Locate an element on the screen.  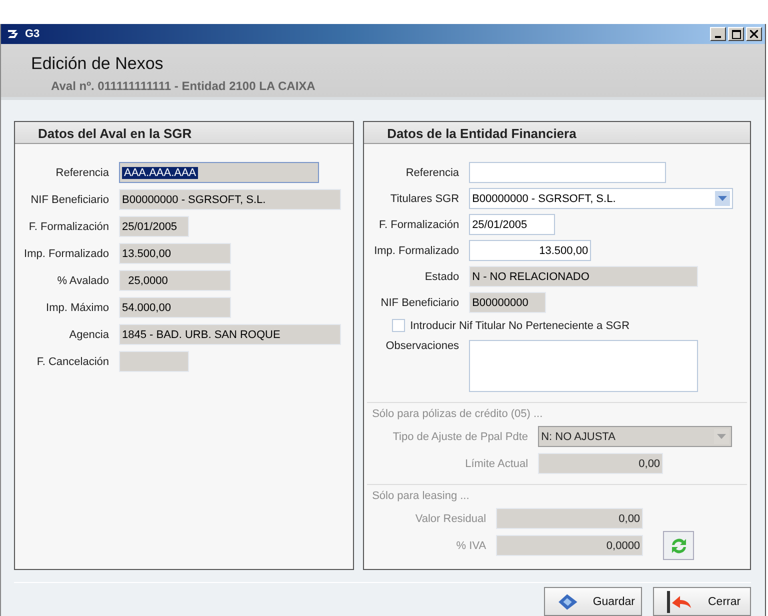
field-label: Agencia is located at coordinates (88, 334).